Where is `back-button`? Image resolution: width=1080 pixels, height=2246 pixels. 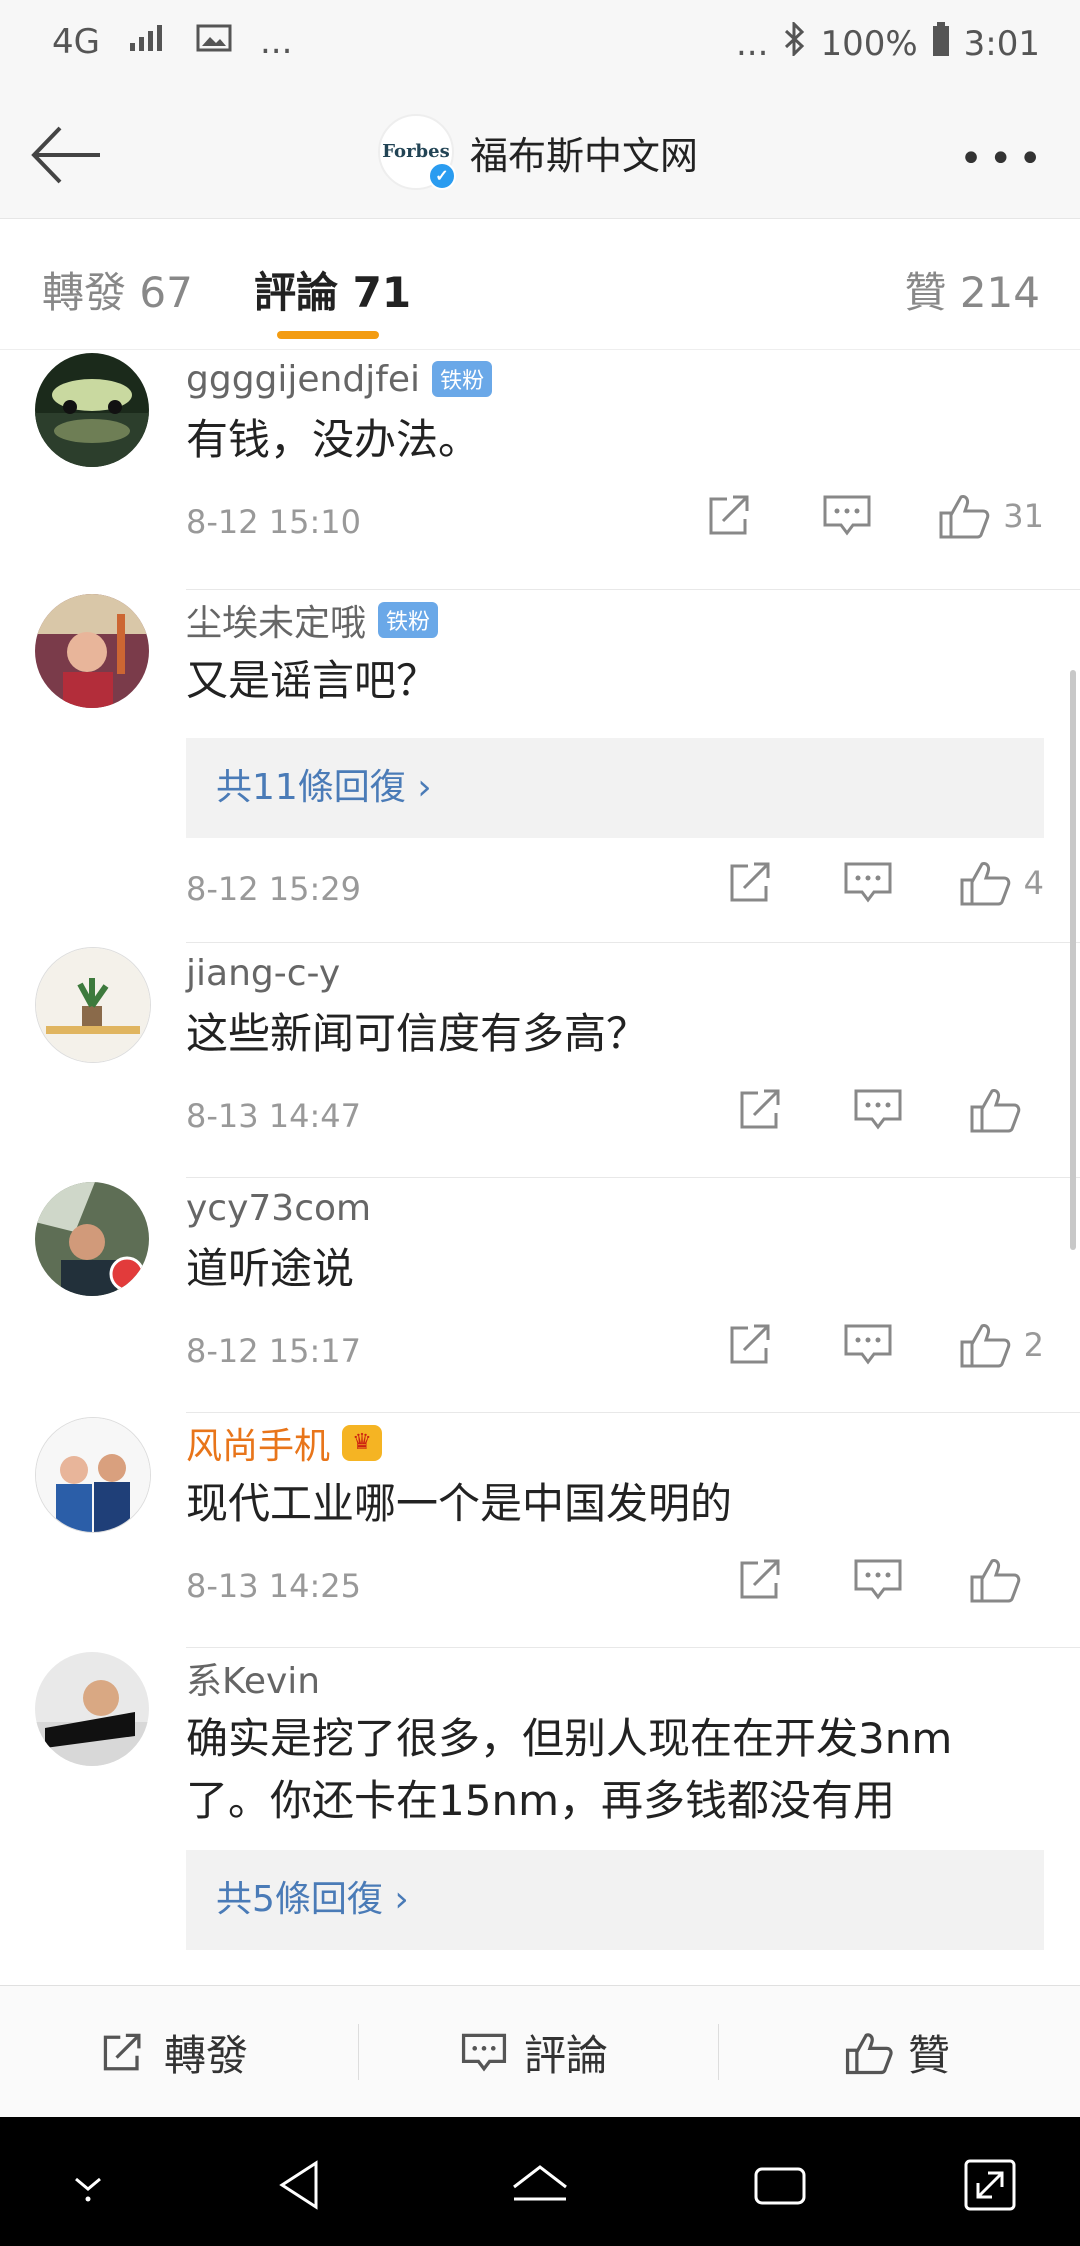 back-button is located at coordinates (68, 155).